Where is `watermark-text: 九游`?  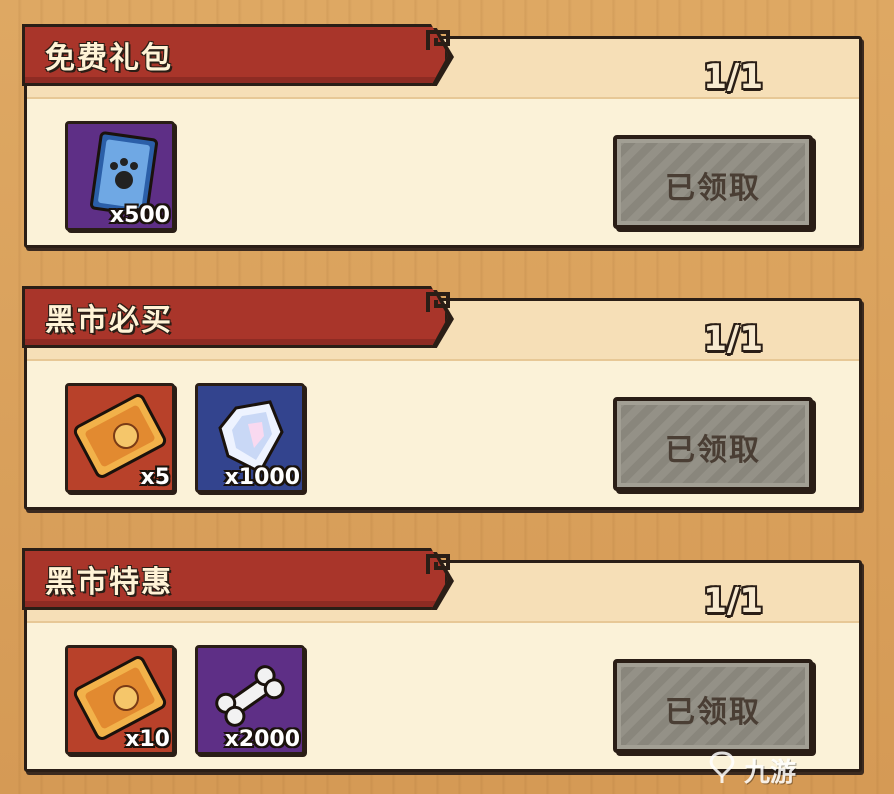
watermark-text: 九游 is located at coordinates (770, 773).